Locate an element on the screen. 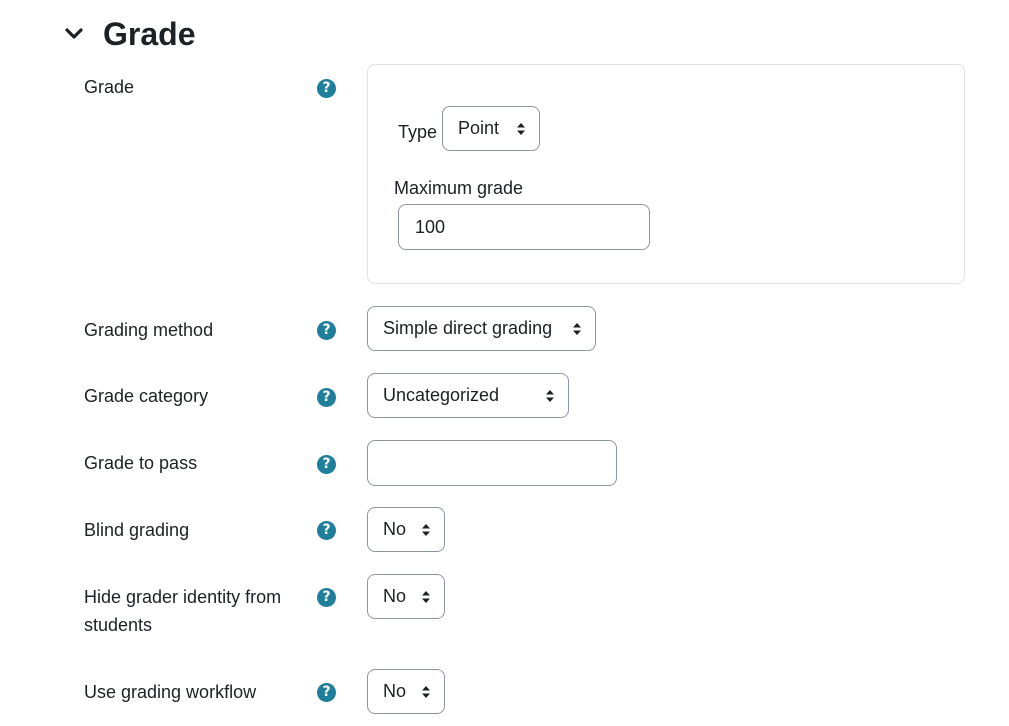  hide-grader-identity-label: Hide grader identity from students is located at coordinates (183, 611).